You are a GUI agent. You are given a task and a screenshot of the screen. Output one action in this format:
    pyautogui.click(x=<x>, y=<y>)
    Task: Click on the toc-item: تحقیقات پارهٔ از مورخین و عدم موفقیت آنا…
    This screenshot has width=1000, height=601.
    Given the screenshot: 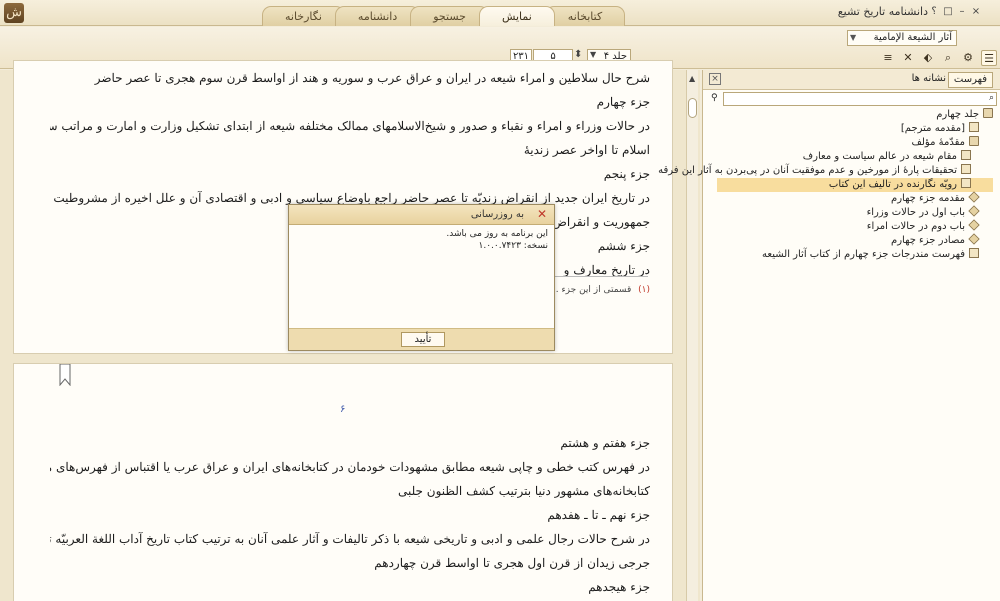 What is the action you would take?
    pyautogui.click(x=814, y=171)
    